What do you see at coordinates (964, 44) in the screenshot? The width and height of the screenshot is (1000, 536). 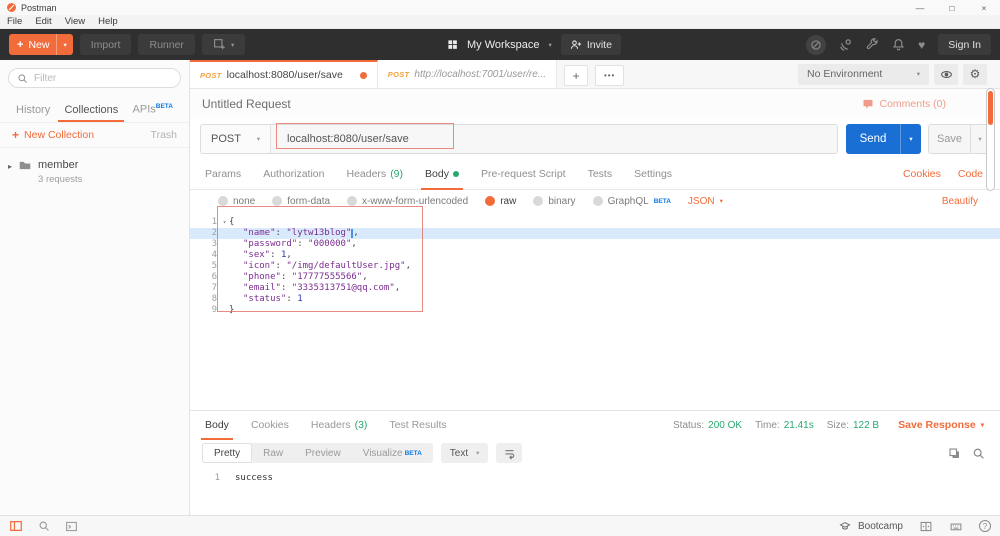 I see `sign-in-button: Sign In` at bounding box center [964, 44].